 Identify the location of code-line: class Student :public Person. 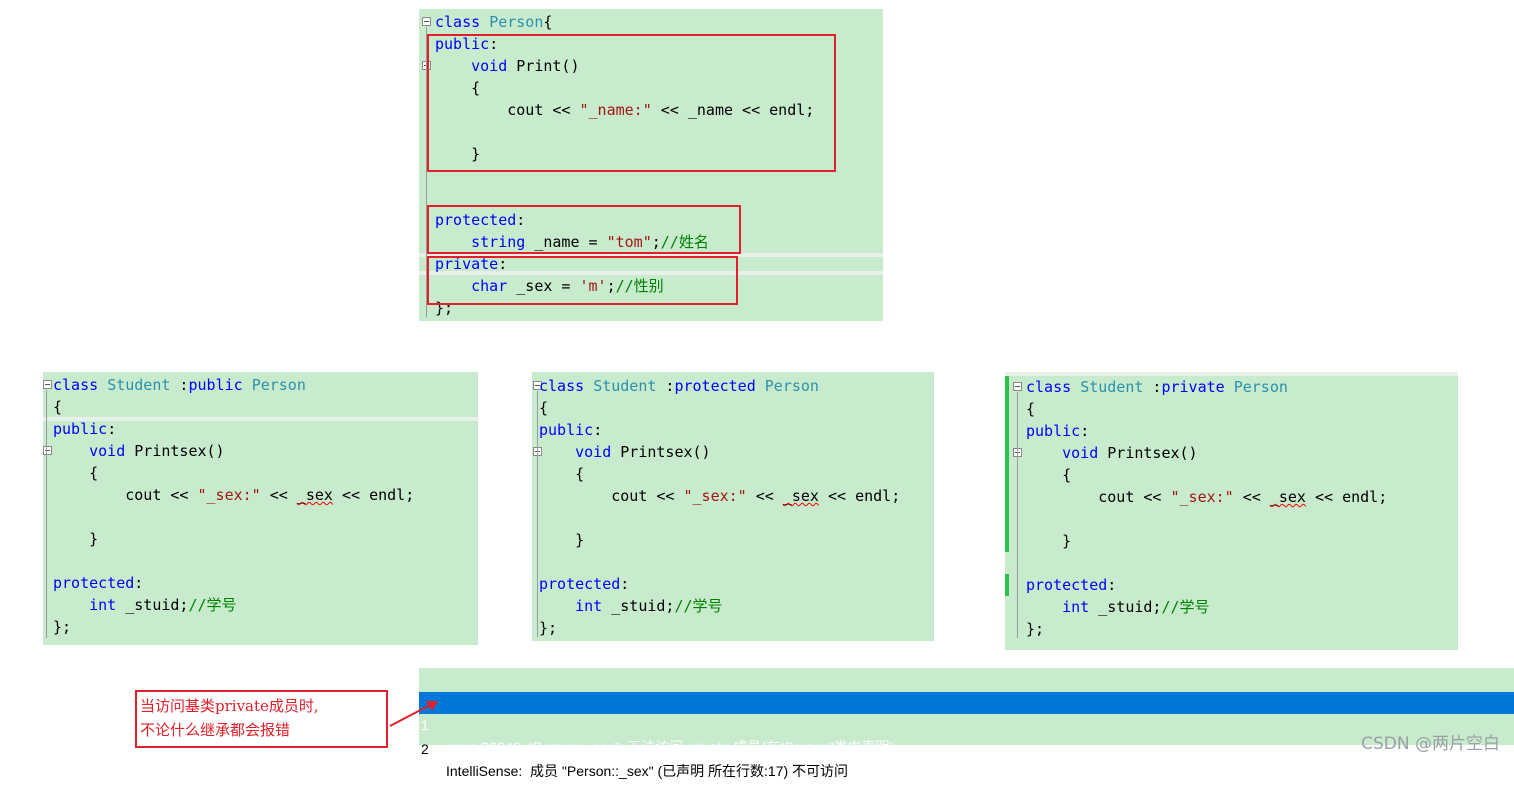
(233, 385).